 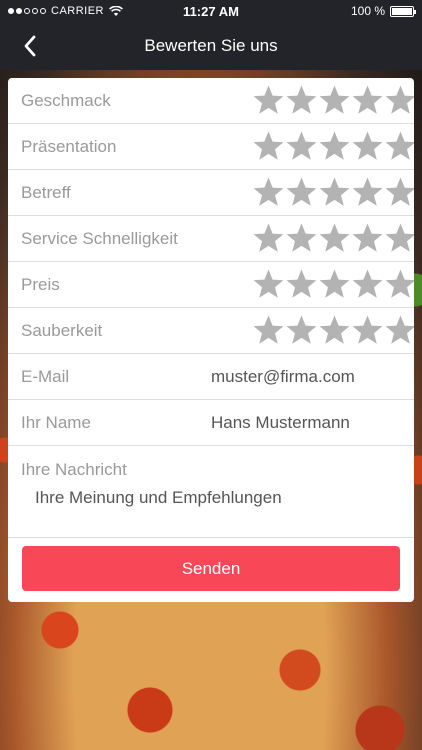 I want to click on chevron-left-icon, so click(x=30, y=46).